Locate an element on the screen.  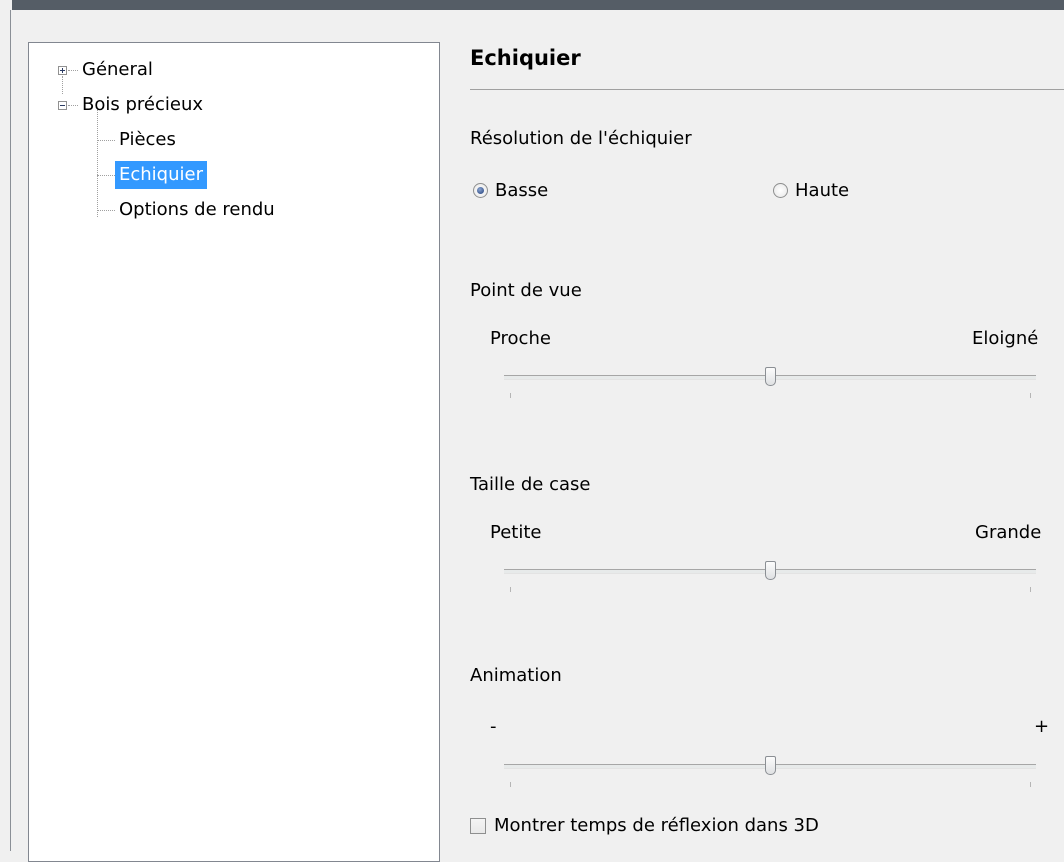
tree-item-label: Pièces is located at coordinates (147, 139).